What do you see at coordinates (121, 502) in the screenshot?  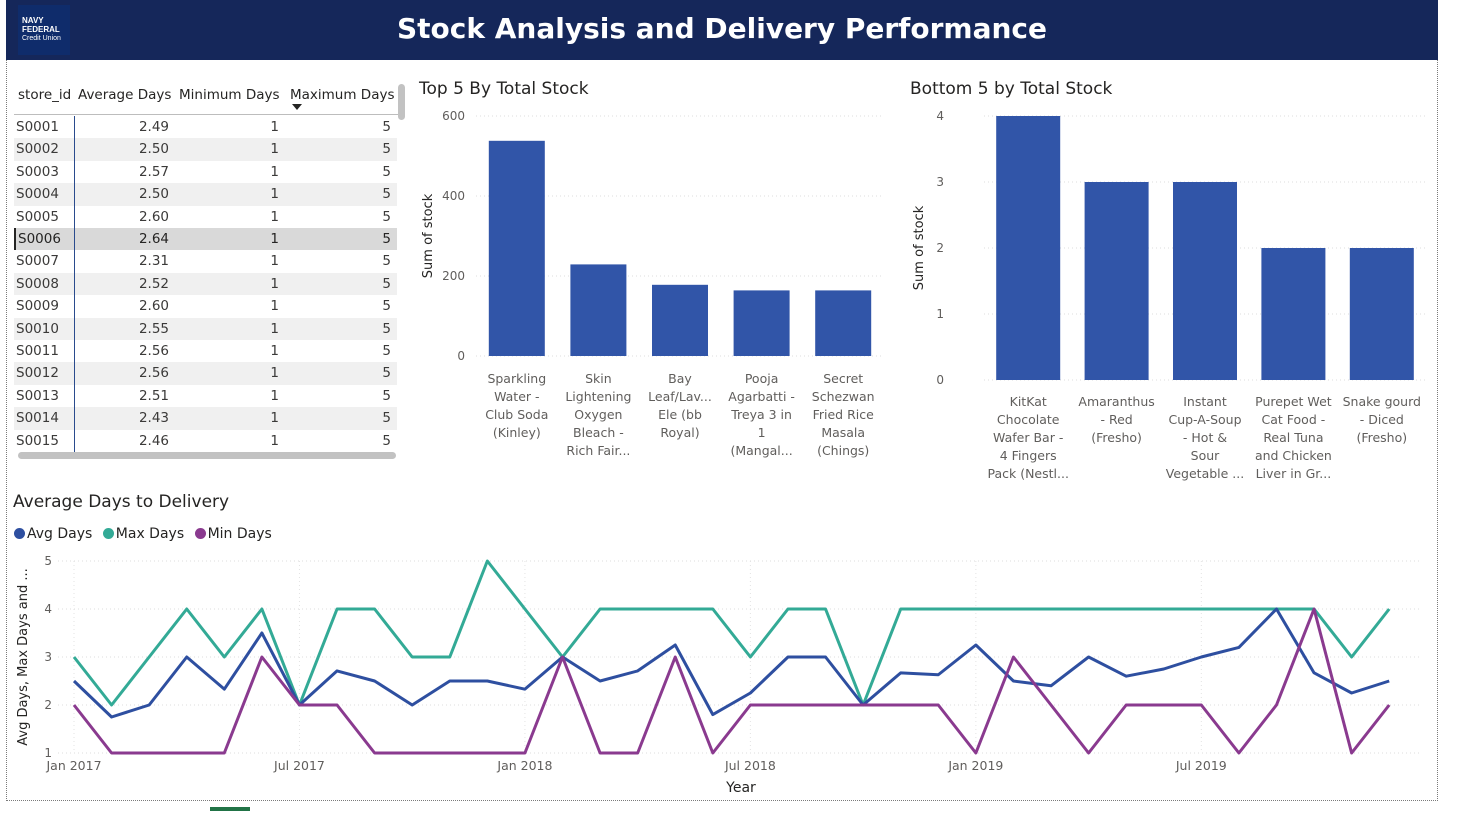 I see `line-chart-title: Average Days to Delivery` at bounding box center [121, 502].